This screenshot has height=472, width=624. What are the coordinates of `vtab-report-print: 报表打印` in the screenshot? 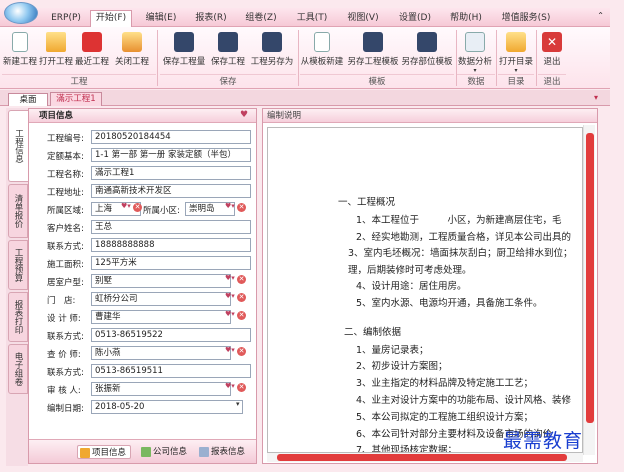 It's located at (18, 317).